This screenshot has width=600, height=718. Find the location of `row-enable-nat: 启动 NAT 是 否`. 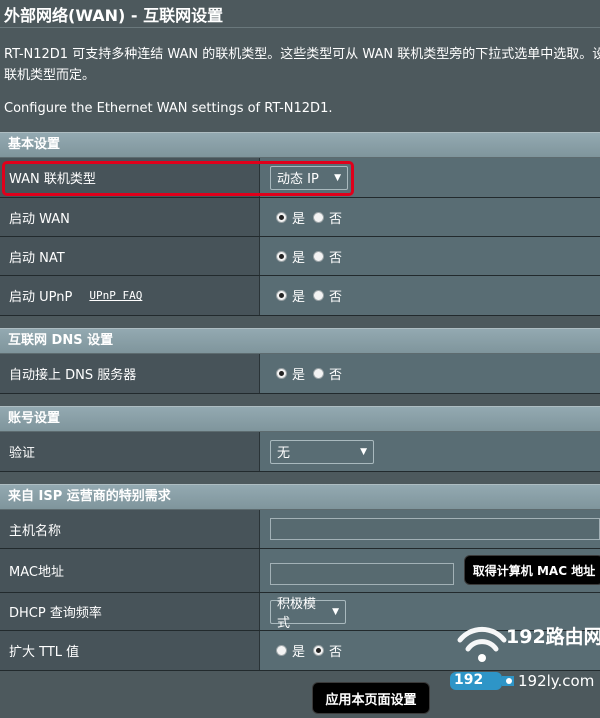

row-enable-nat: 启动 NAT 是 否 is located at coordinates (300, 256).